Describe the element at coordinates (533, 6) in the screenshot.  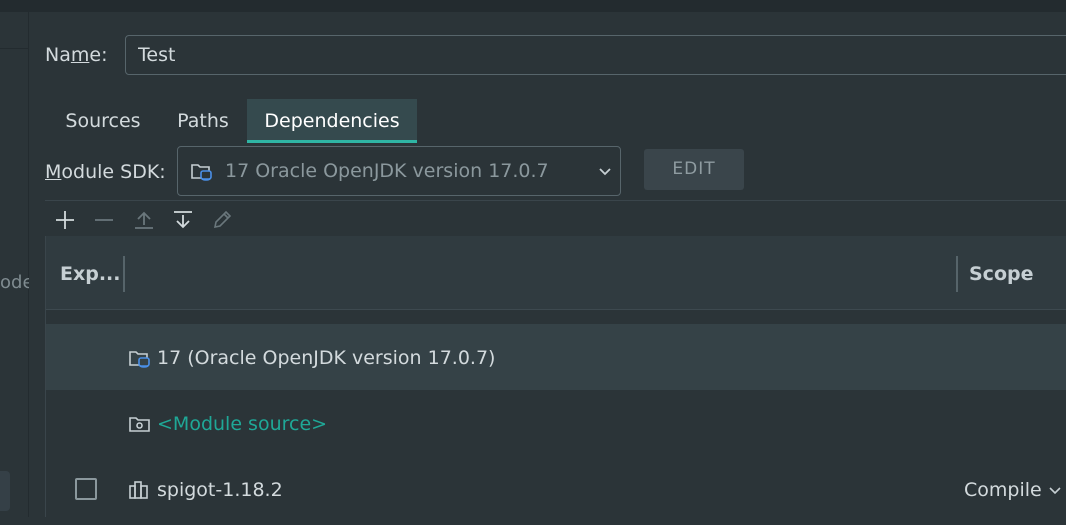
I see `title-bar` at that location.